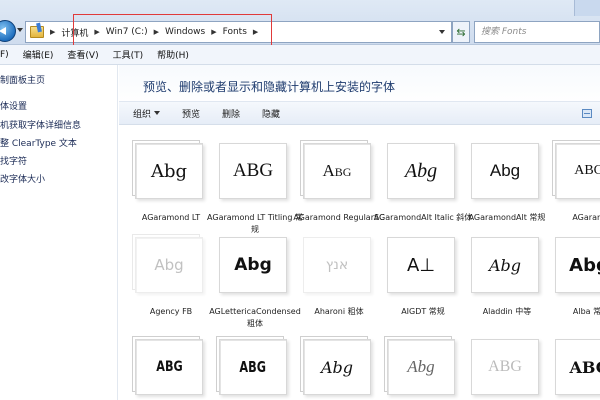 The image size is (600, 400). Describe the element at coordinates (586, 311) in the screenshot. I see `font-name: Alba 常规` at that location.